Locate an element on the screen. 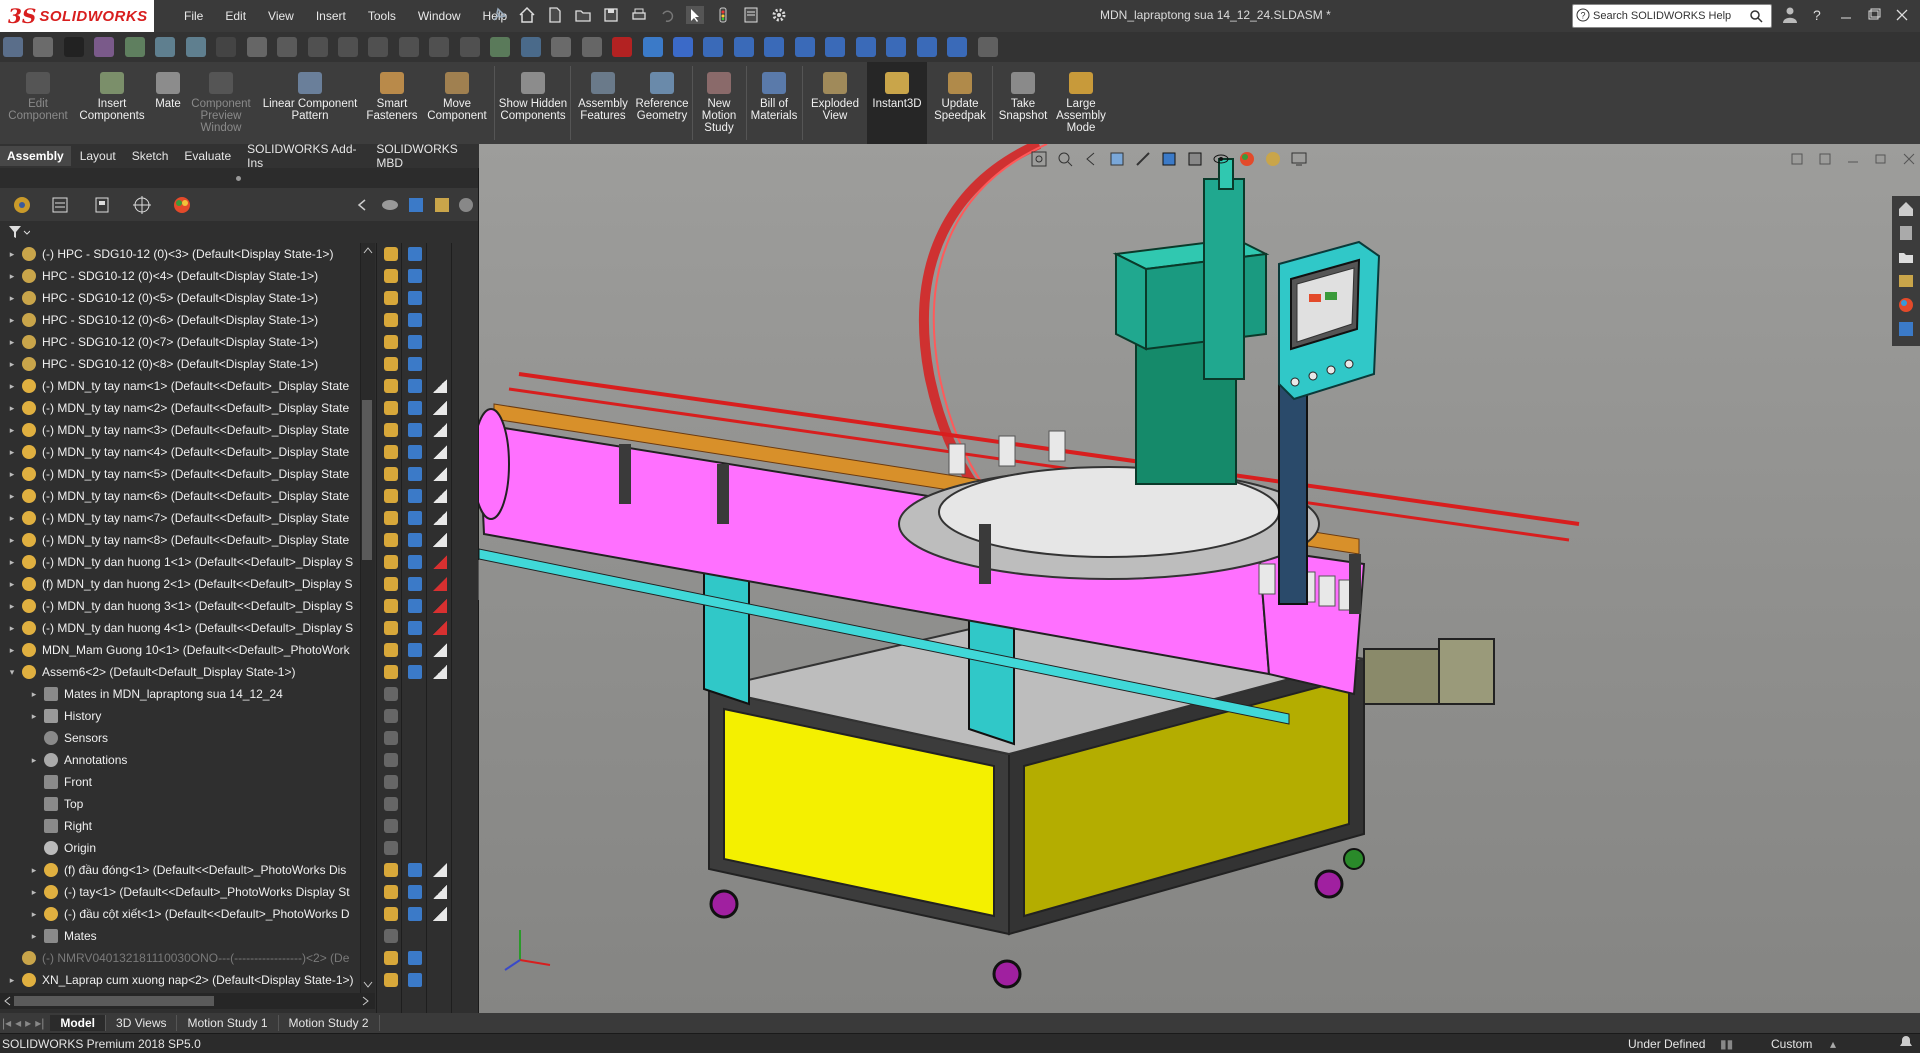  interference-icon is located at coordinates (622, 47).